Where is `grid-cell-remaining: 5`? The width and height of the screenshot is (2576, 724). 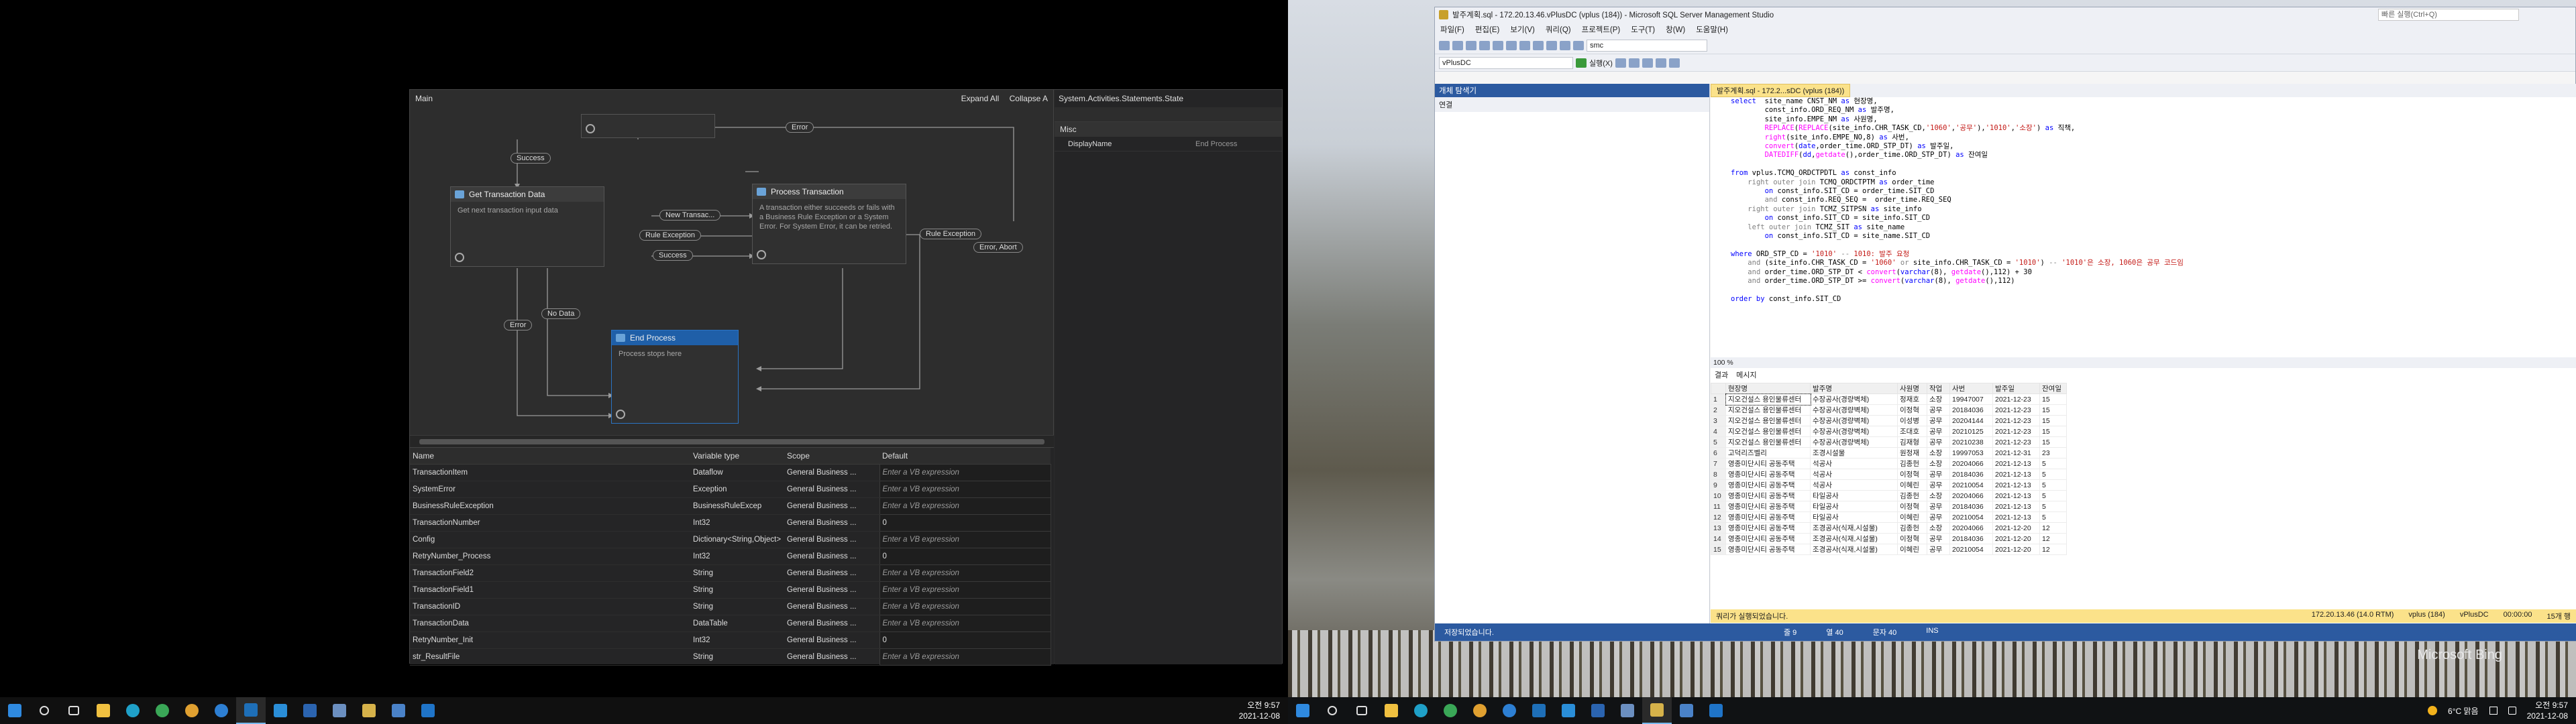 grid-cell-remaining: 5 is located at coordinates (2053, 517).